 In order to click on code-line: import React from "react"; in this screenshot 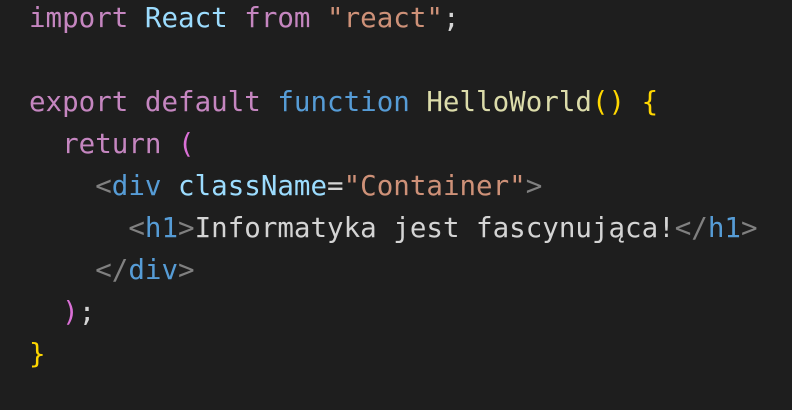, I will do `click(393, 19)`.